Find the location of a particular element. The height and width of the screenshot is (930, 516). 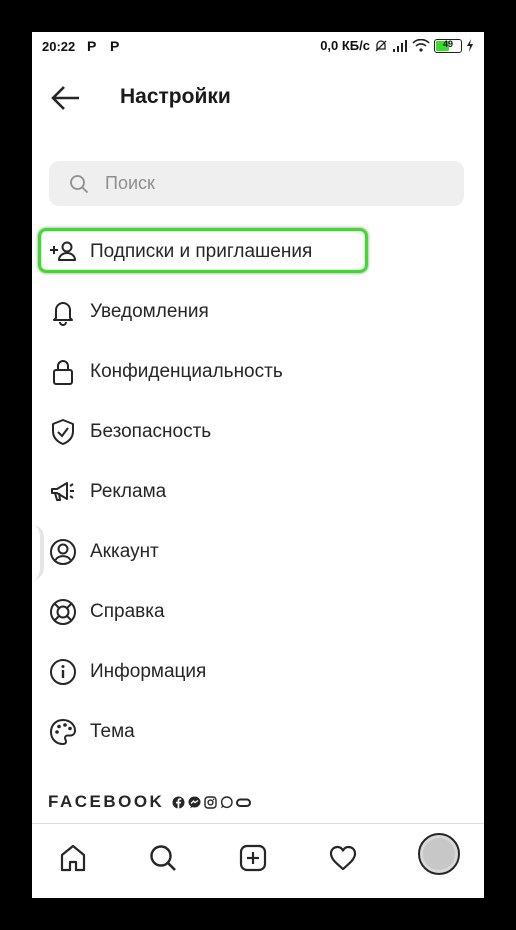

instagram-icon is located at coordinates (211, 802).